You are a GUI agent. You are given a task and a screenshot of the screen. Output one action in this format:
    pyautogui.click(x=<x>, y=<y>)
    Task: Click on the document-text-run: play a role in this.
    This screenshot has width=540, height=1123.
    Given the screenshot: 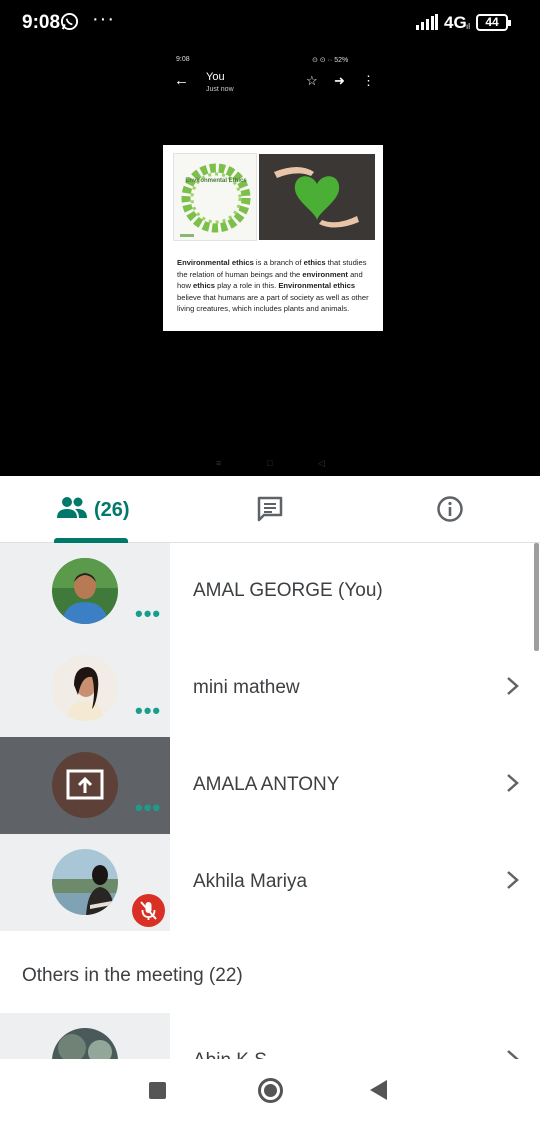 What is the action you would take?
    pyautogui.click(x=247, y=286)
    